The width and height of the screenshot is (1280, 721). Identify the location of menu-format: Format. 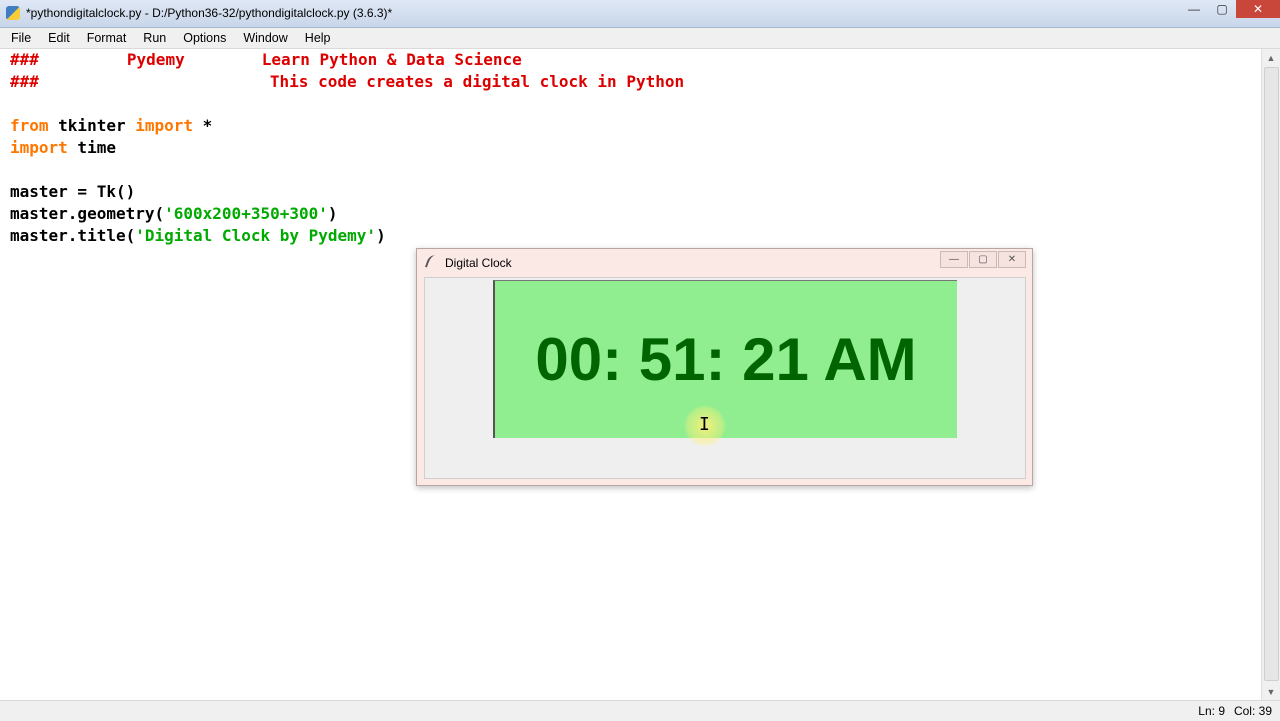
(107, 38).